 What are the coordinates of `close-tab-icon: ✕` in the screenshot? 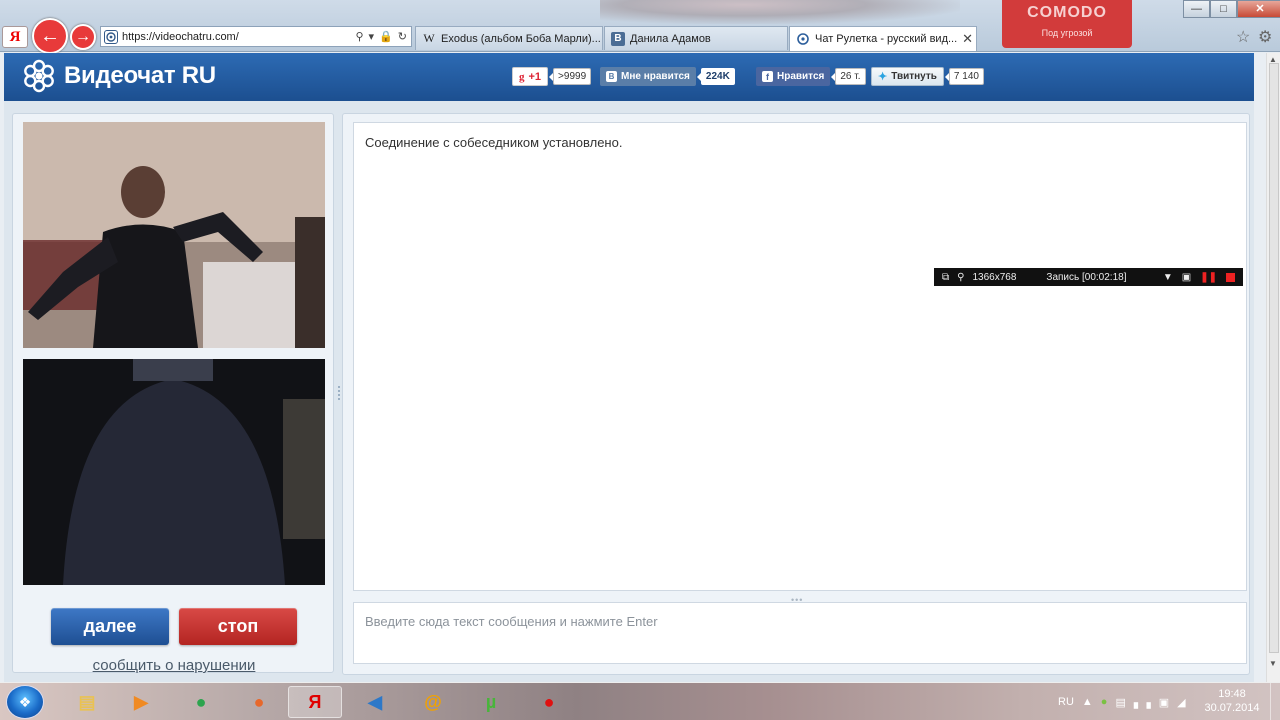 It's located at (967, 39).